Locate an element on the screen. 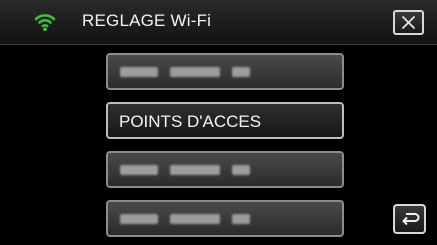 The width and height of the screenshot is (437, 245). menu-item-points-dacces: POINTS D'ACCES is located at coordinates (225, 120).